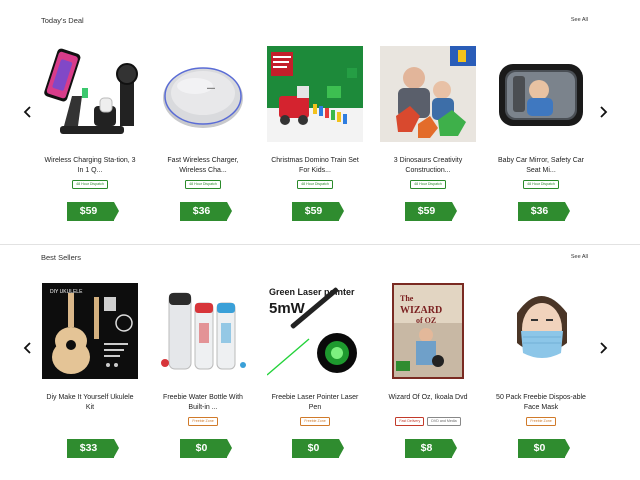 This screenshot has width=640, height=480. I want to click on svg-text: The, so click(407, 298).